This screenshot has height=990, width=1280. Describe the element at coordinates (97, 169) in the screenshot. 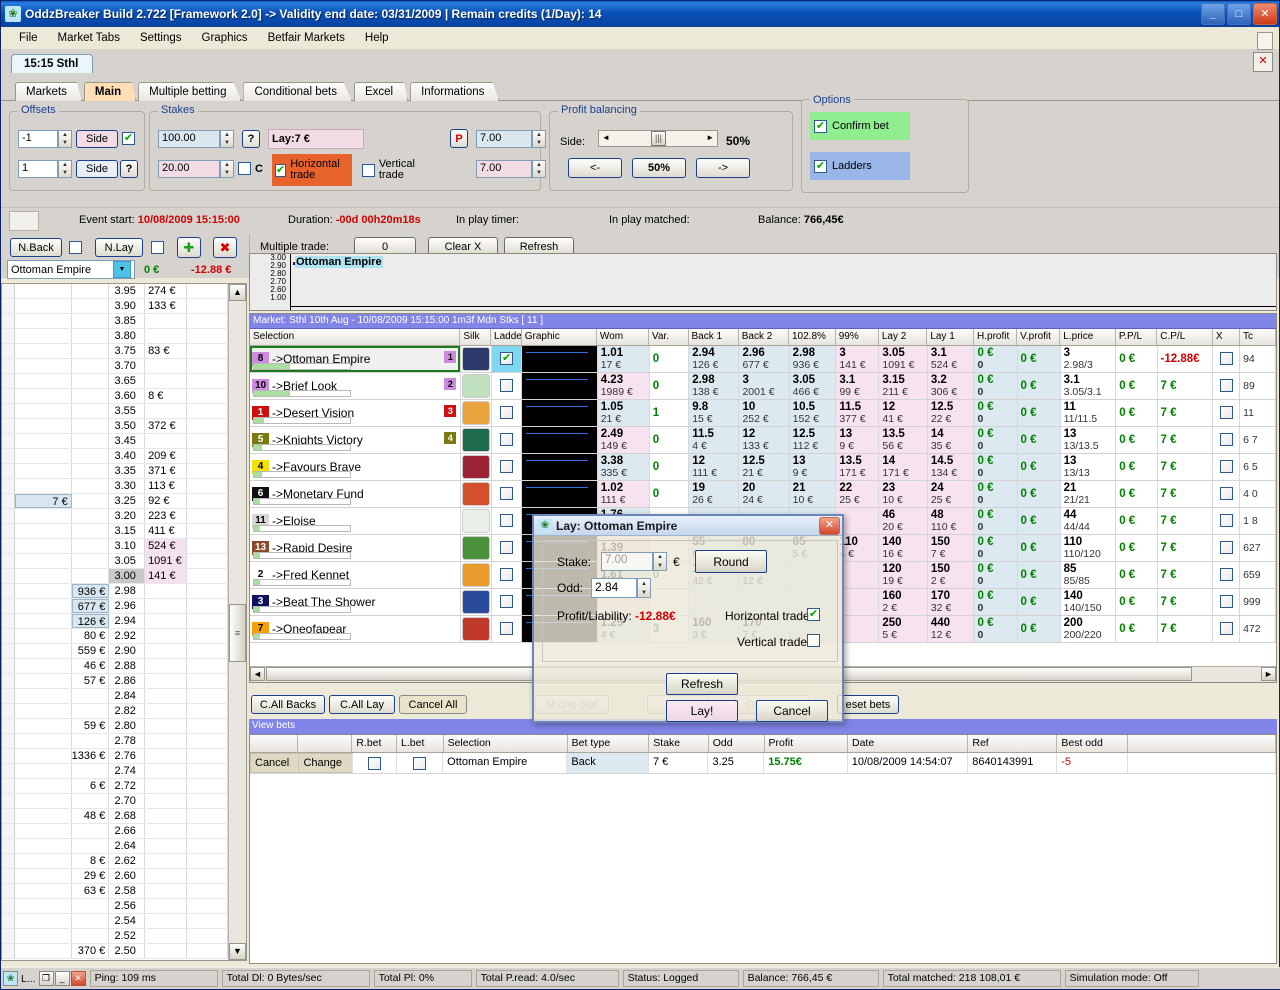

I see `offset-side-button-2: Side` at that location.